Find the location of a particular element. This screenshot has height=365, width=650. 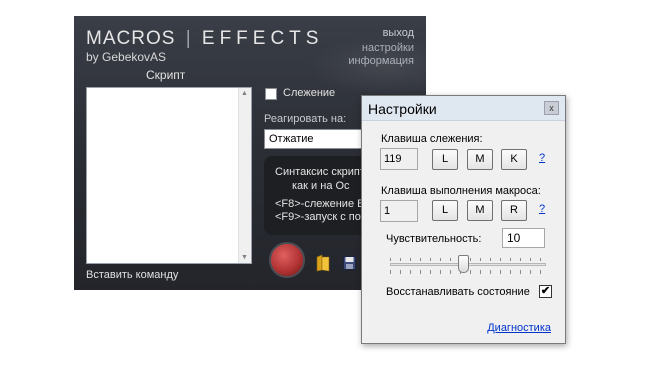

syntax-line: как и на Ос is located at coordinates (321, 186).